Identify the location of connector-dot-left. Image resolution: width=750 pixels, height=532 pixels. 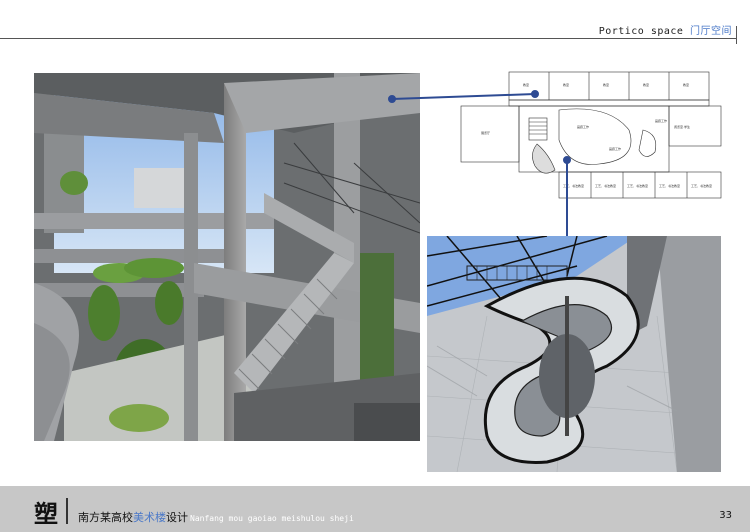
(392, 99).